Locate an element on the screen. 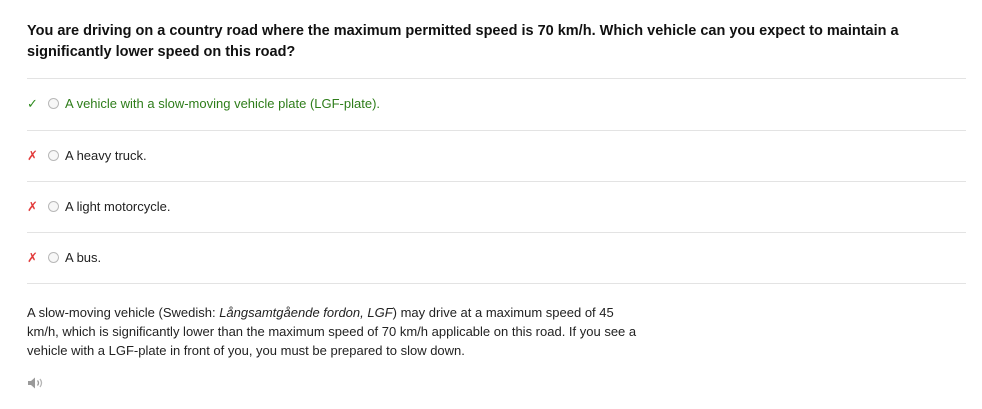  answer-option-3: ✗ A light motorcycle. is located at coordinates (496, 206).